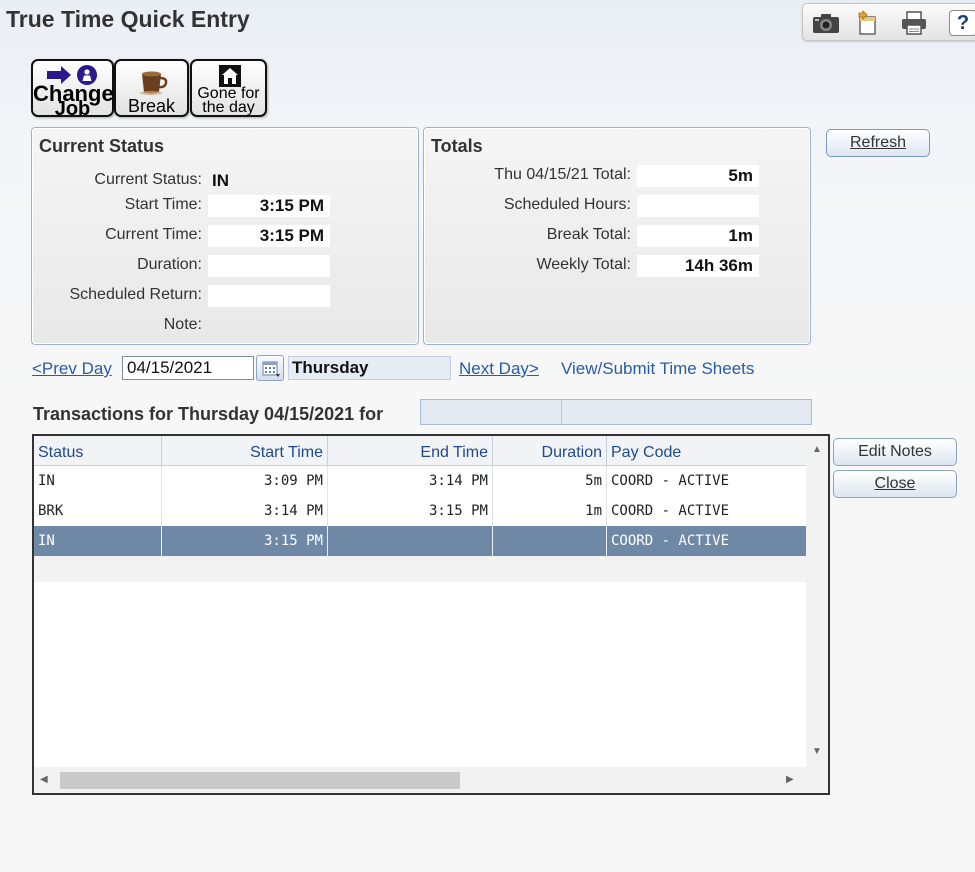  I want to click on close-label: Close, so click(895, 483).